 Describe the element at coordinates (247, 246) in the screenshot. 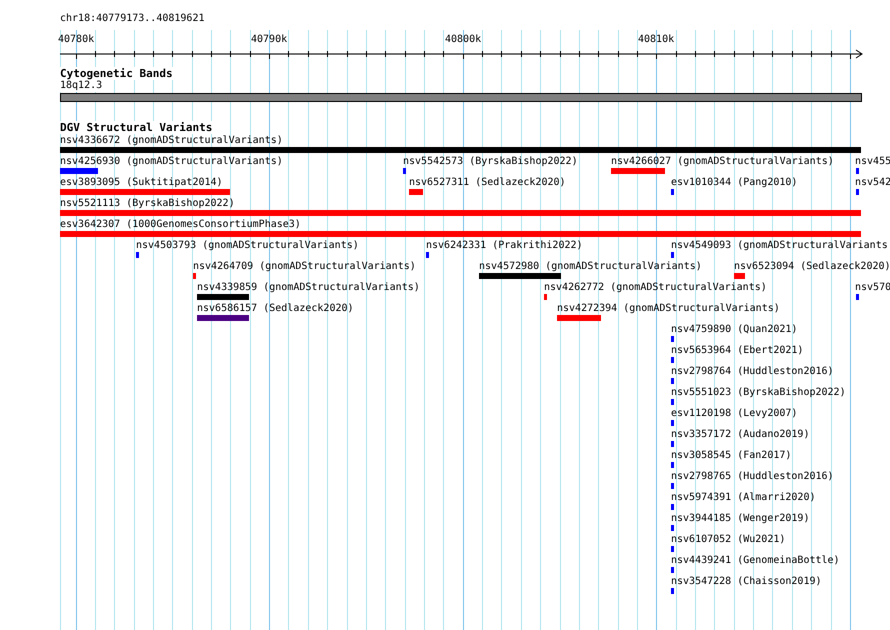

I see `variant-label: nsv4503793 (gnomADStructuralVariants)` at that location.